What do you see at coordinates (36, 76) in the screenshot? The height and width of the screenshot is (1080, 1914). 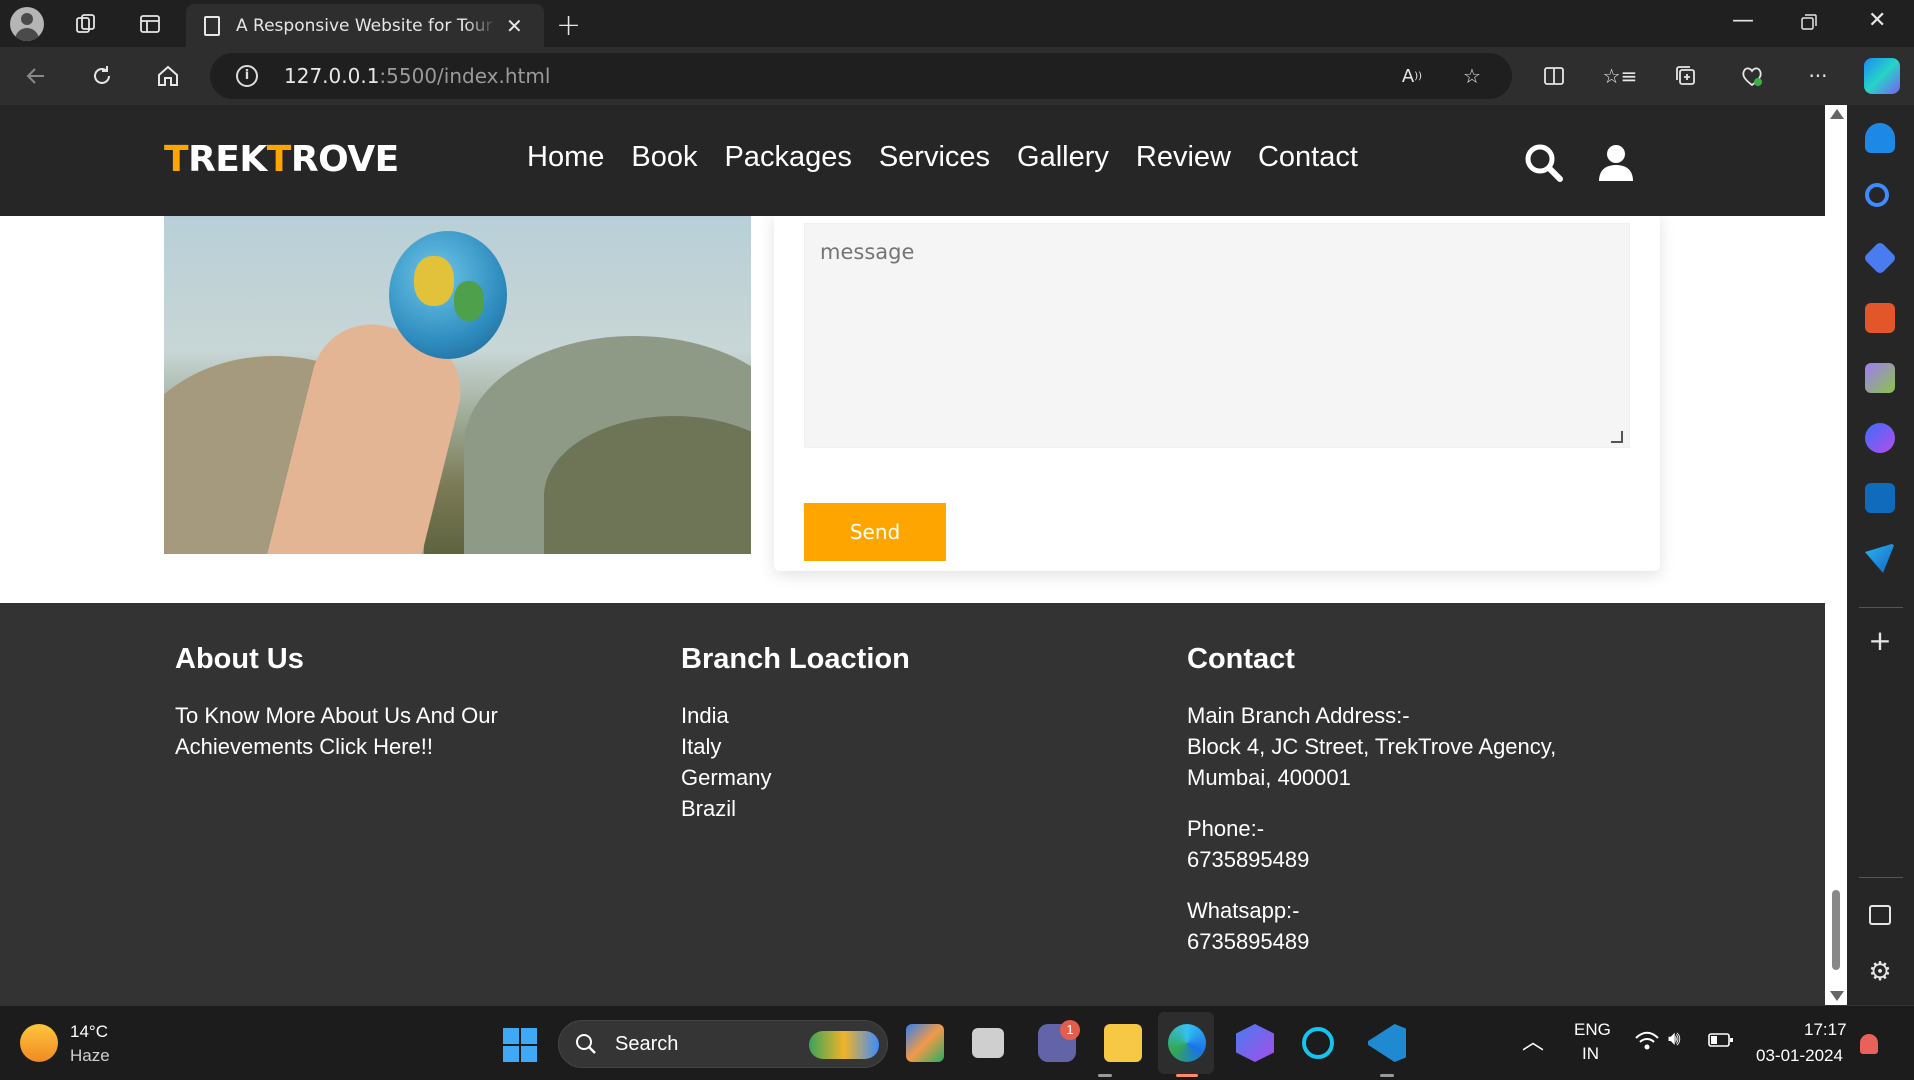 I see `back-icon` at bounding box center [36, 76].